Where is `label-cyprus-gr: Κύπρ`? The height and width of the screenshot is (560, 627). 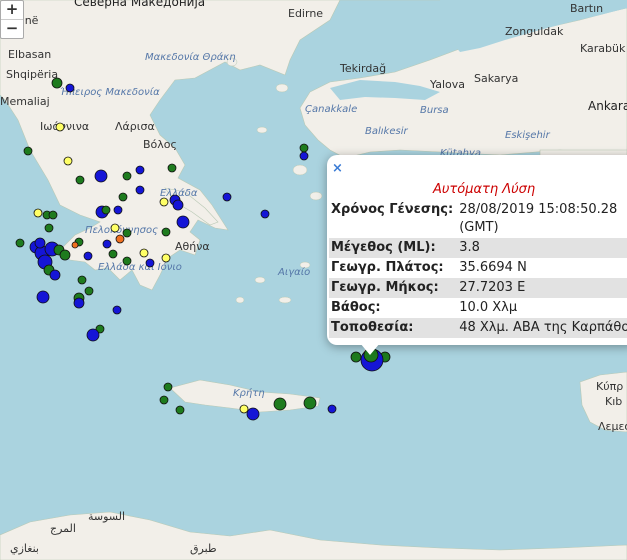 label-cyprus-gr: Κύπρ is located at coordinates (609, 386).